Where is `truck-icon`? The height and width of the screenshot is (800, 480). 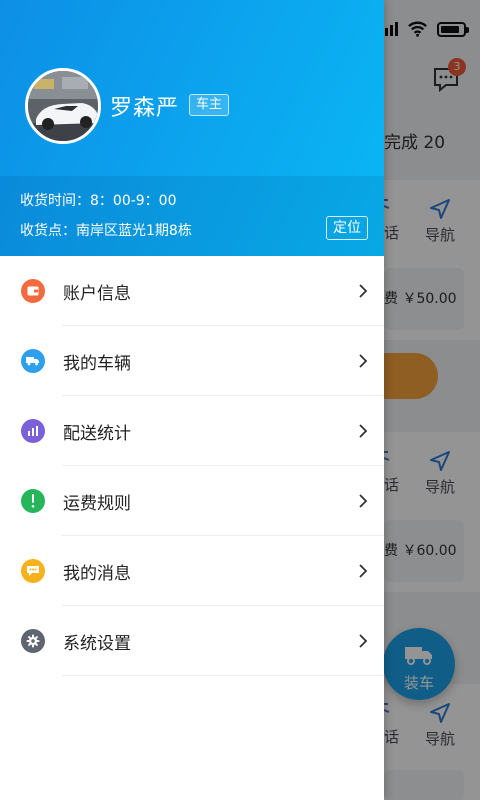
truck-icon is located at coordinates (33, 361).